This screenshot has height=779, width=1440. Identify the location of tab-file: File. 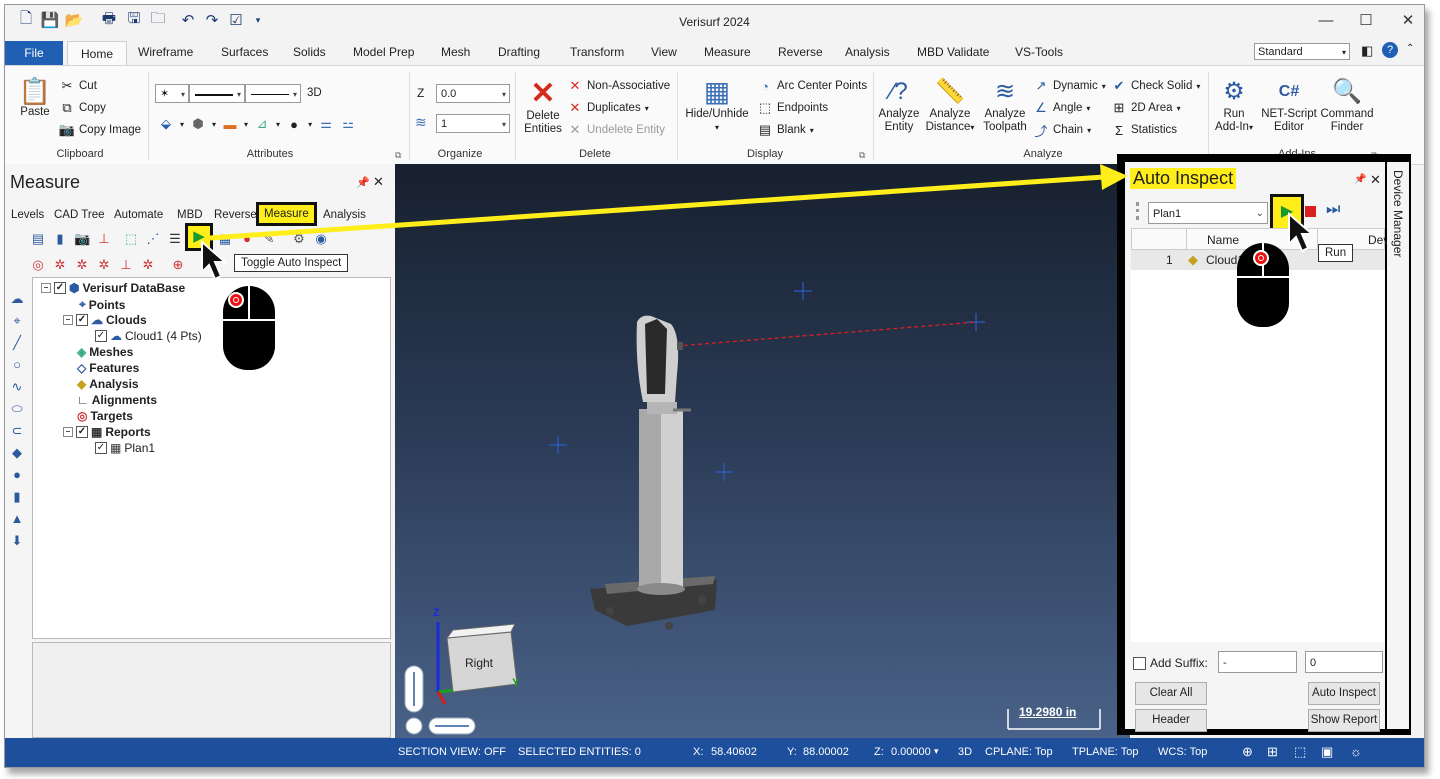
(34, 53).